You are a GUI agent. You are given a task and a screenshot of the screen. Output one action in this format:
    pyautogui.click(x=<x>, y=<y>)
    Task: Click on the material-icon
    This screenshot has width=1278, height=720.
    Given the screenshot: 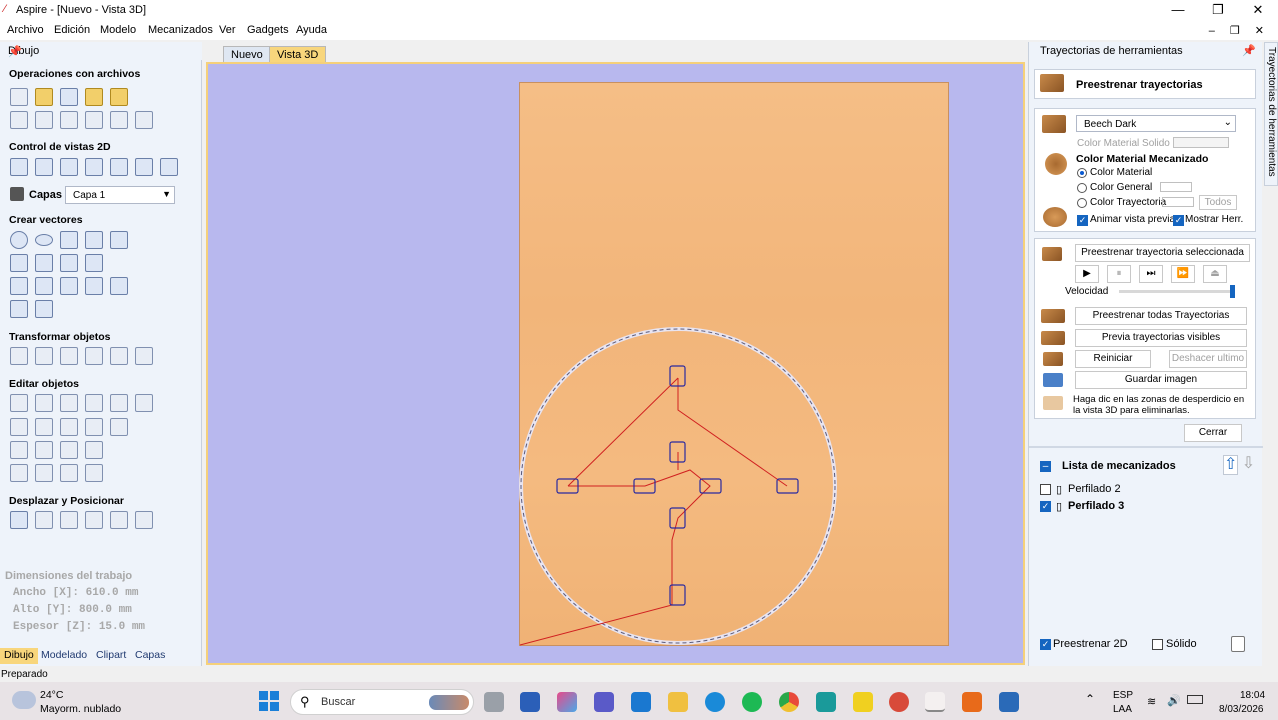 What is the action you would take?
    pyautogui.click(x=1054, y=124)
    